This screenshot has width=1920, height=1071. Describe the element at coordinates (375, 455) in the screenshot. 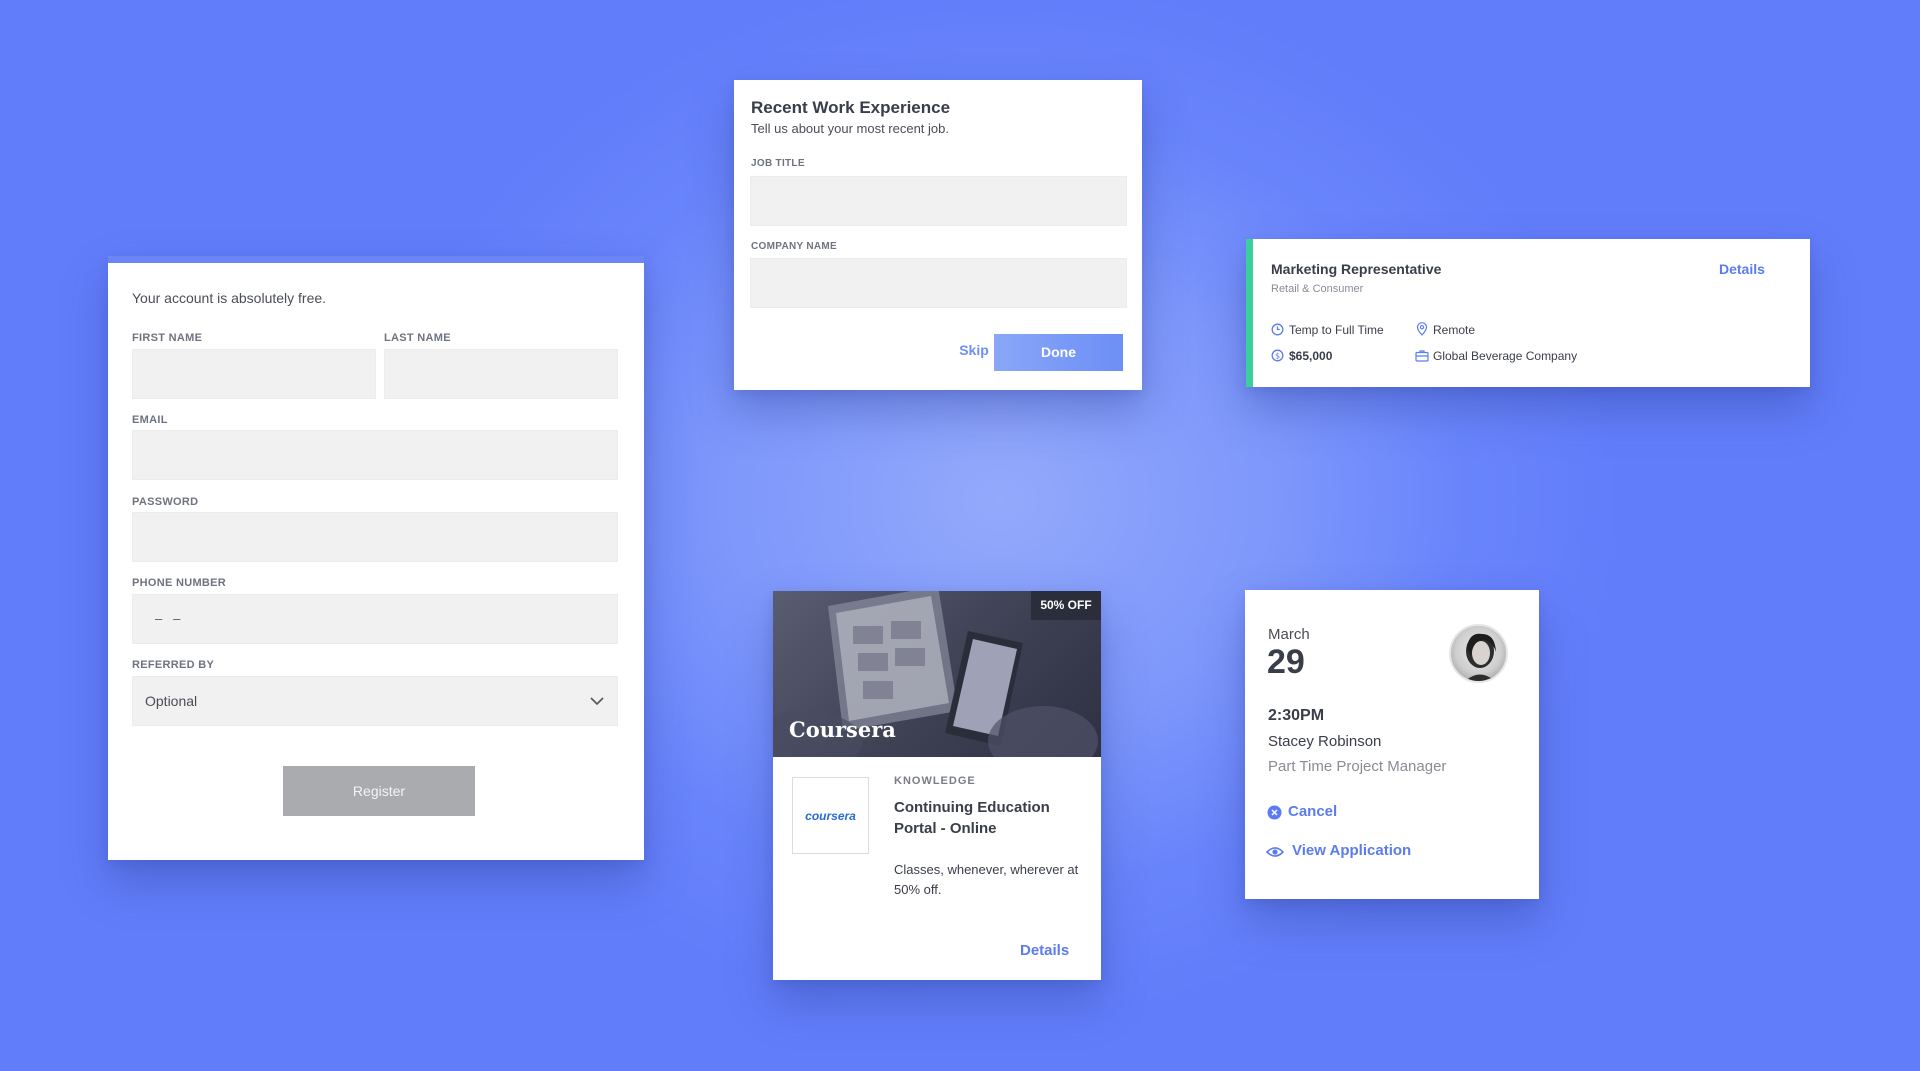

I see `email-field` at that location.